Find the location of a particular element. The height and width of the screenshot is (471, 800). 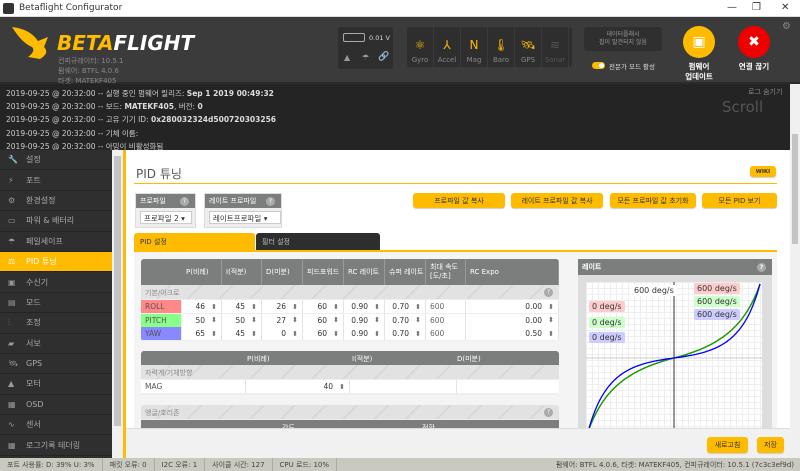

pid-header-5: 슈퍼 레이트 is located at coordinates (405, 272).